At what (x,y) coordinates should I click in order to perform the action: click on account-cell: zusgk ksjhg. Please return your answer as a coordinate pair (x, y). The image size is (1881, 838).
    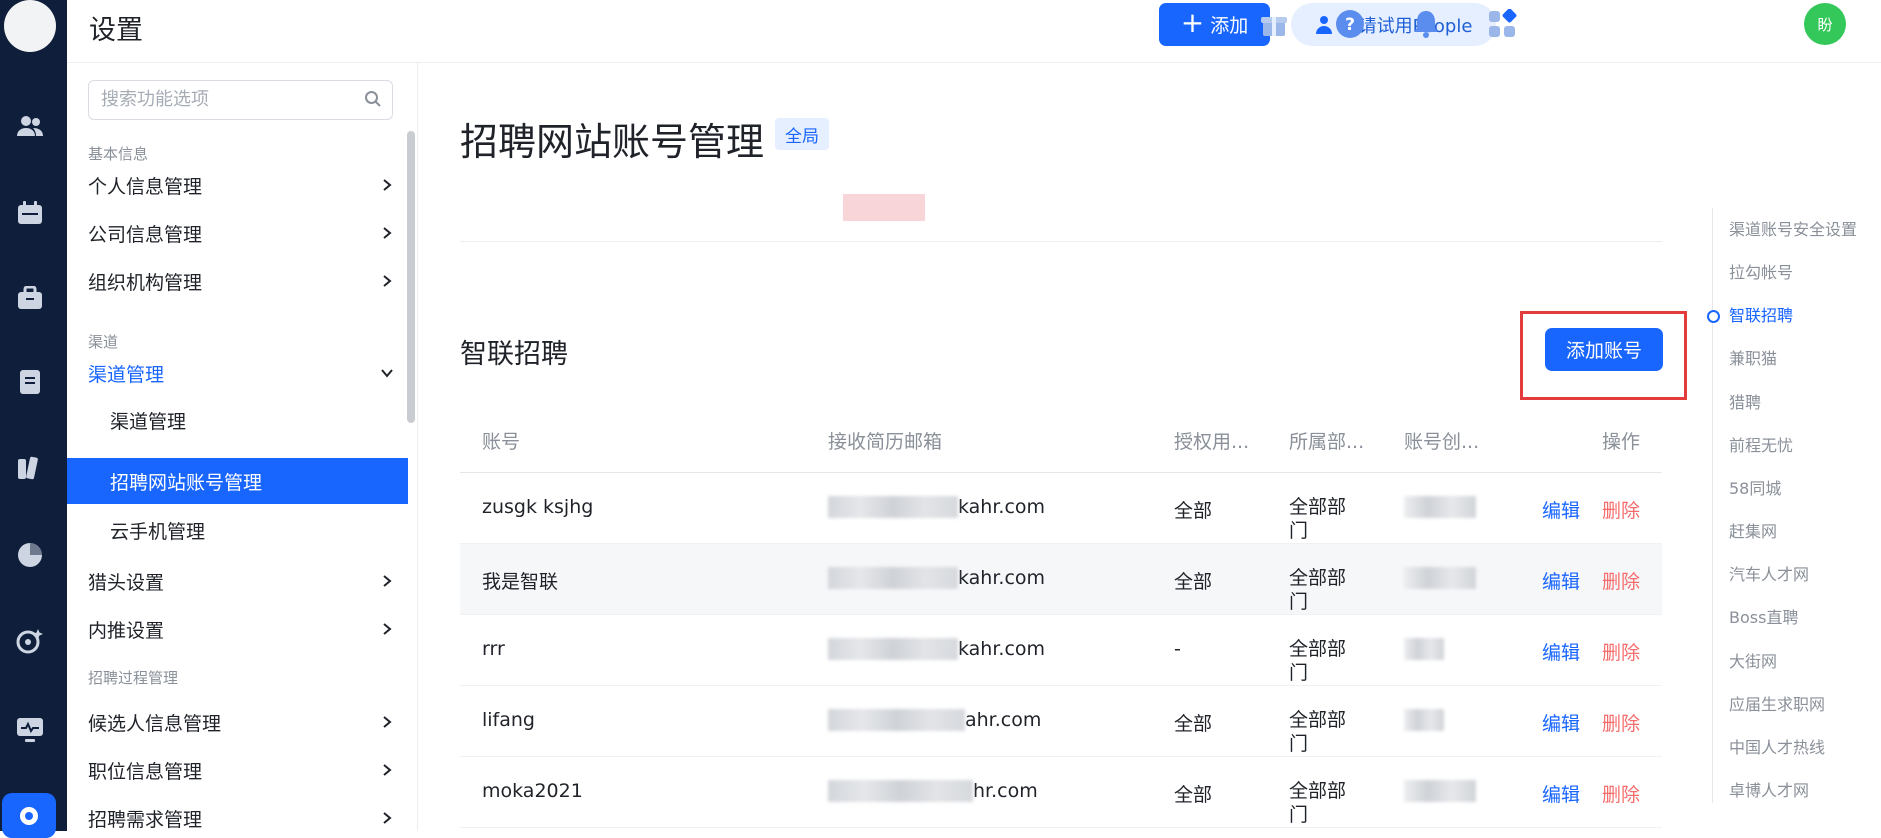
    Looking at the image, I should click on (538, 507).